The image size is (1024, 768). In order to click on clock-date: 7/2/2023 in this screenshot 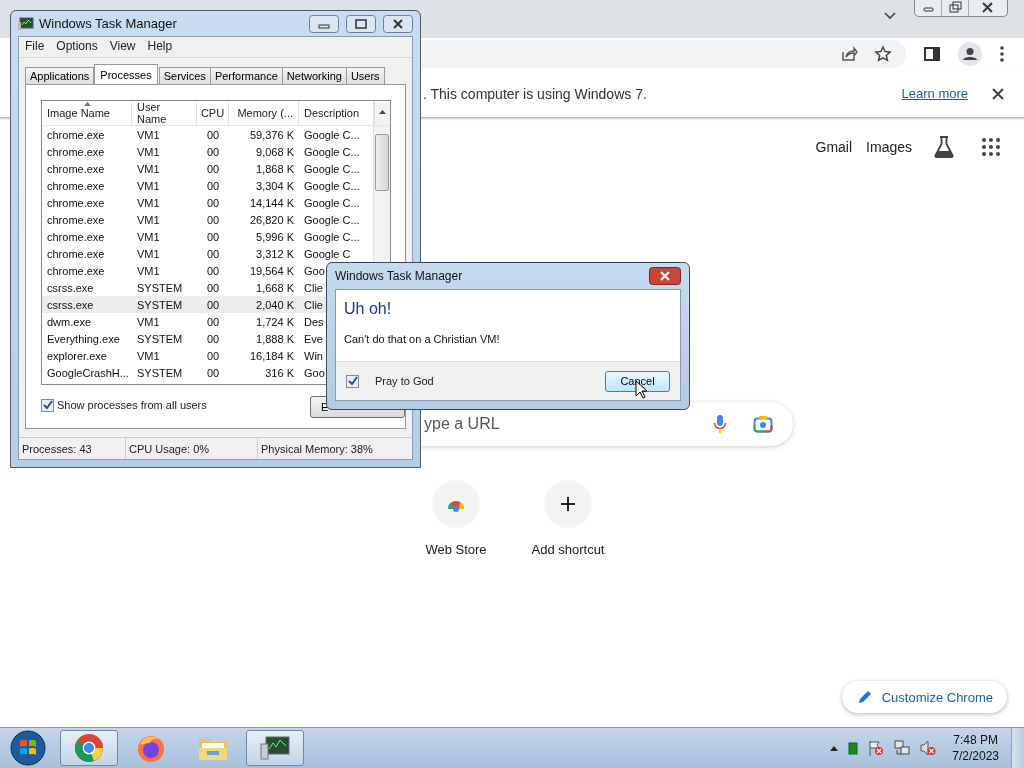, I will do `click(975, 756)`.